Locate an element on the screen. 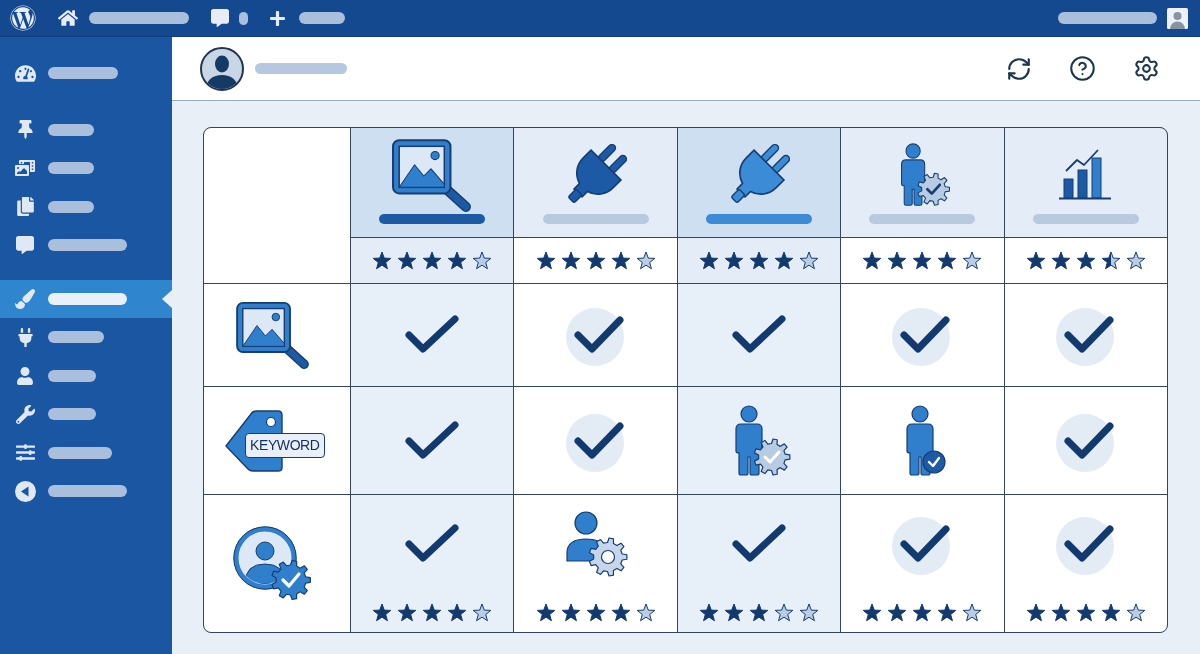 This screenshot has height=654, width=1200. settings-icon is located at coordinates (1146, 68).